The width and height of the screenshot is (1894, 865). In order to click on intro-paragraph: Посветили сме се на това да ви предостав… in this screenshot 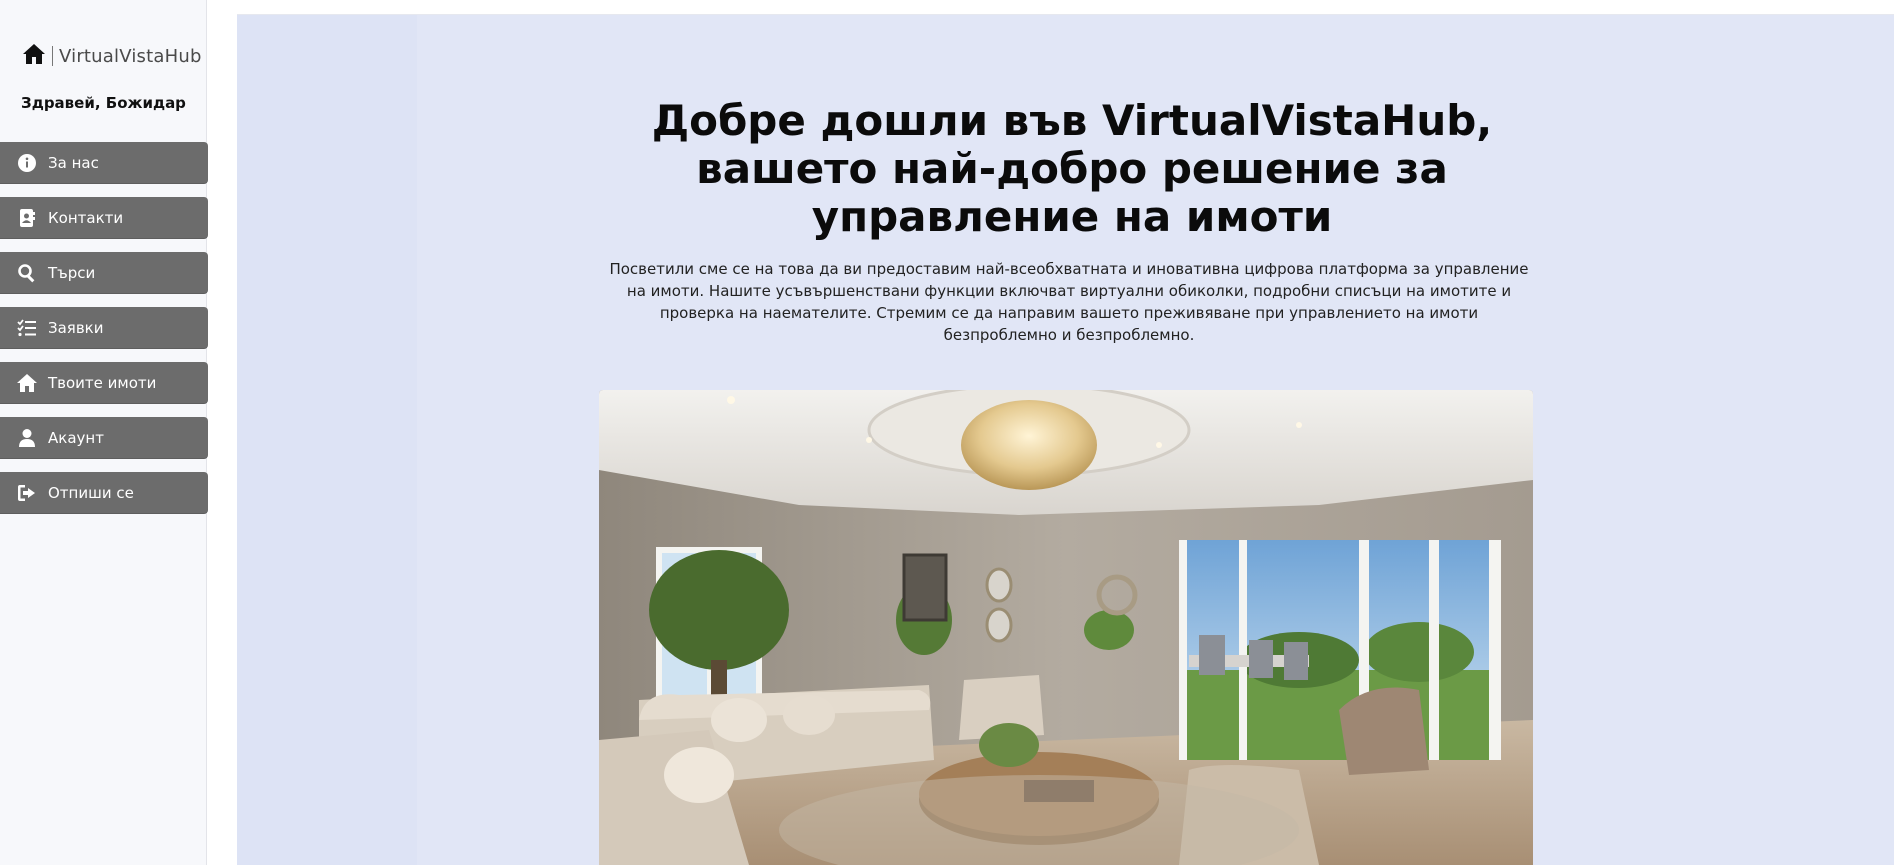, I will do `click(1069, 302)`.